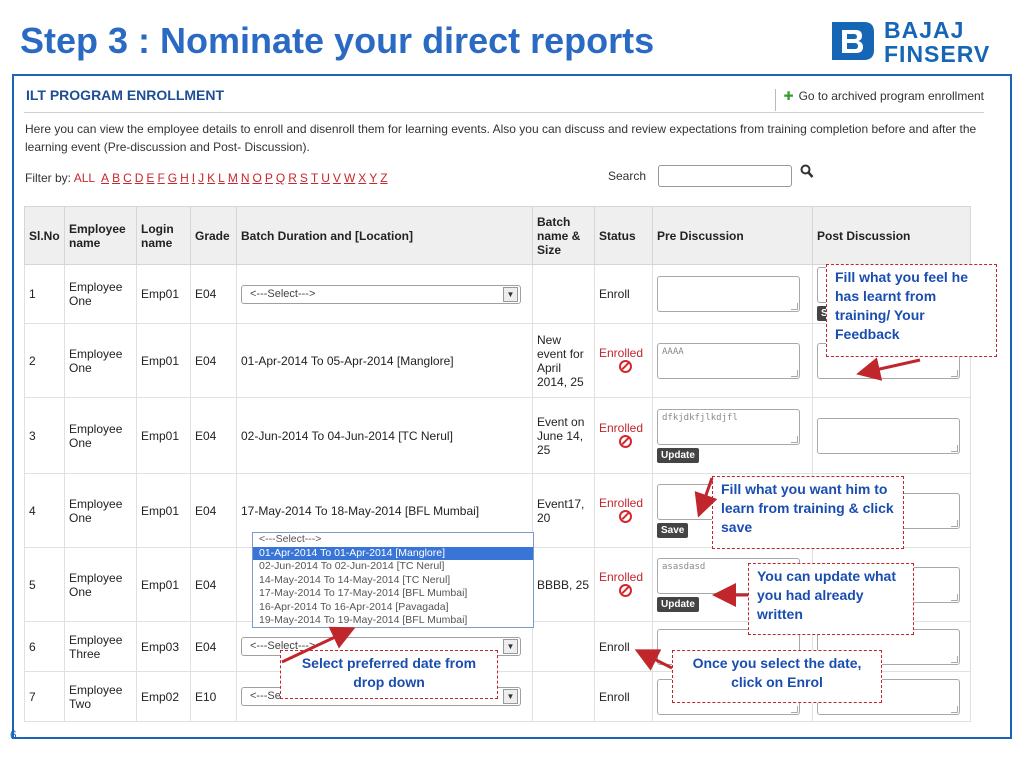  Describe the element at coordinates (100, 646) in the screenshot. I see `cell-employee-name: Employee Three` at that location.